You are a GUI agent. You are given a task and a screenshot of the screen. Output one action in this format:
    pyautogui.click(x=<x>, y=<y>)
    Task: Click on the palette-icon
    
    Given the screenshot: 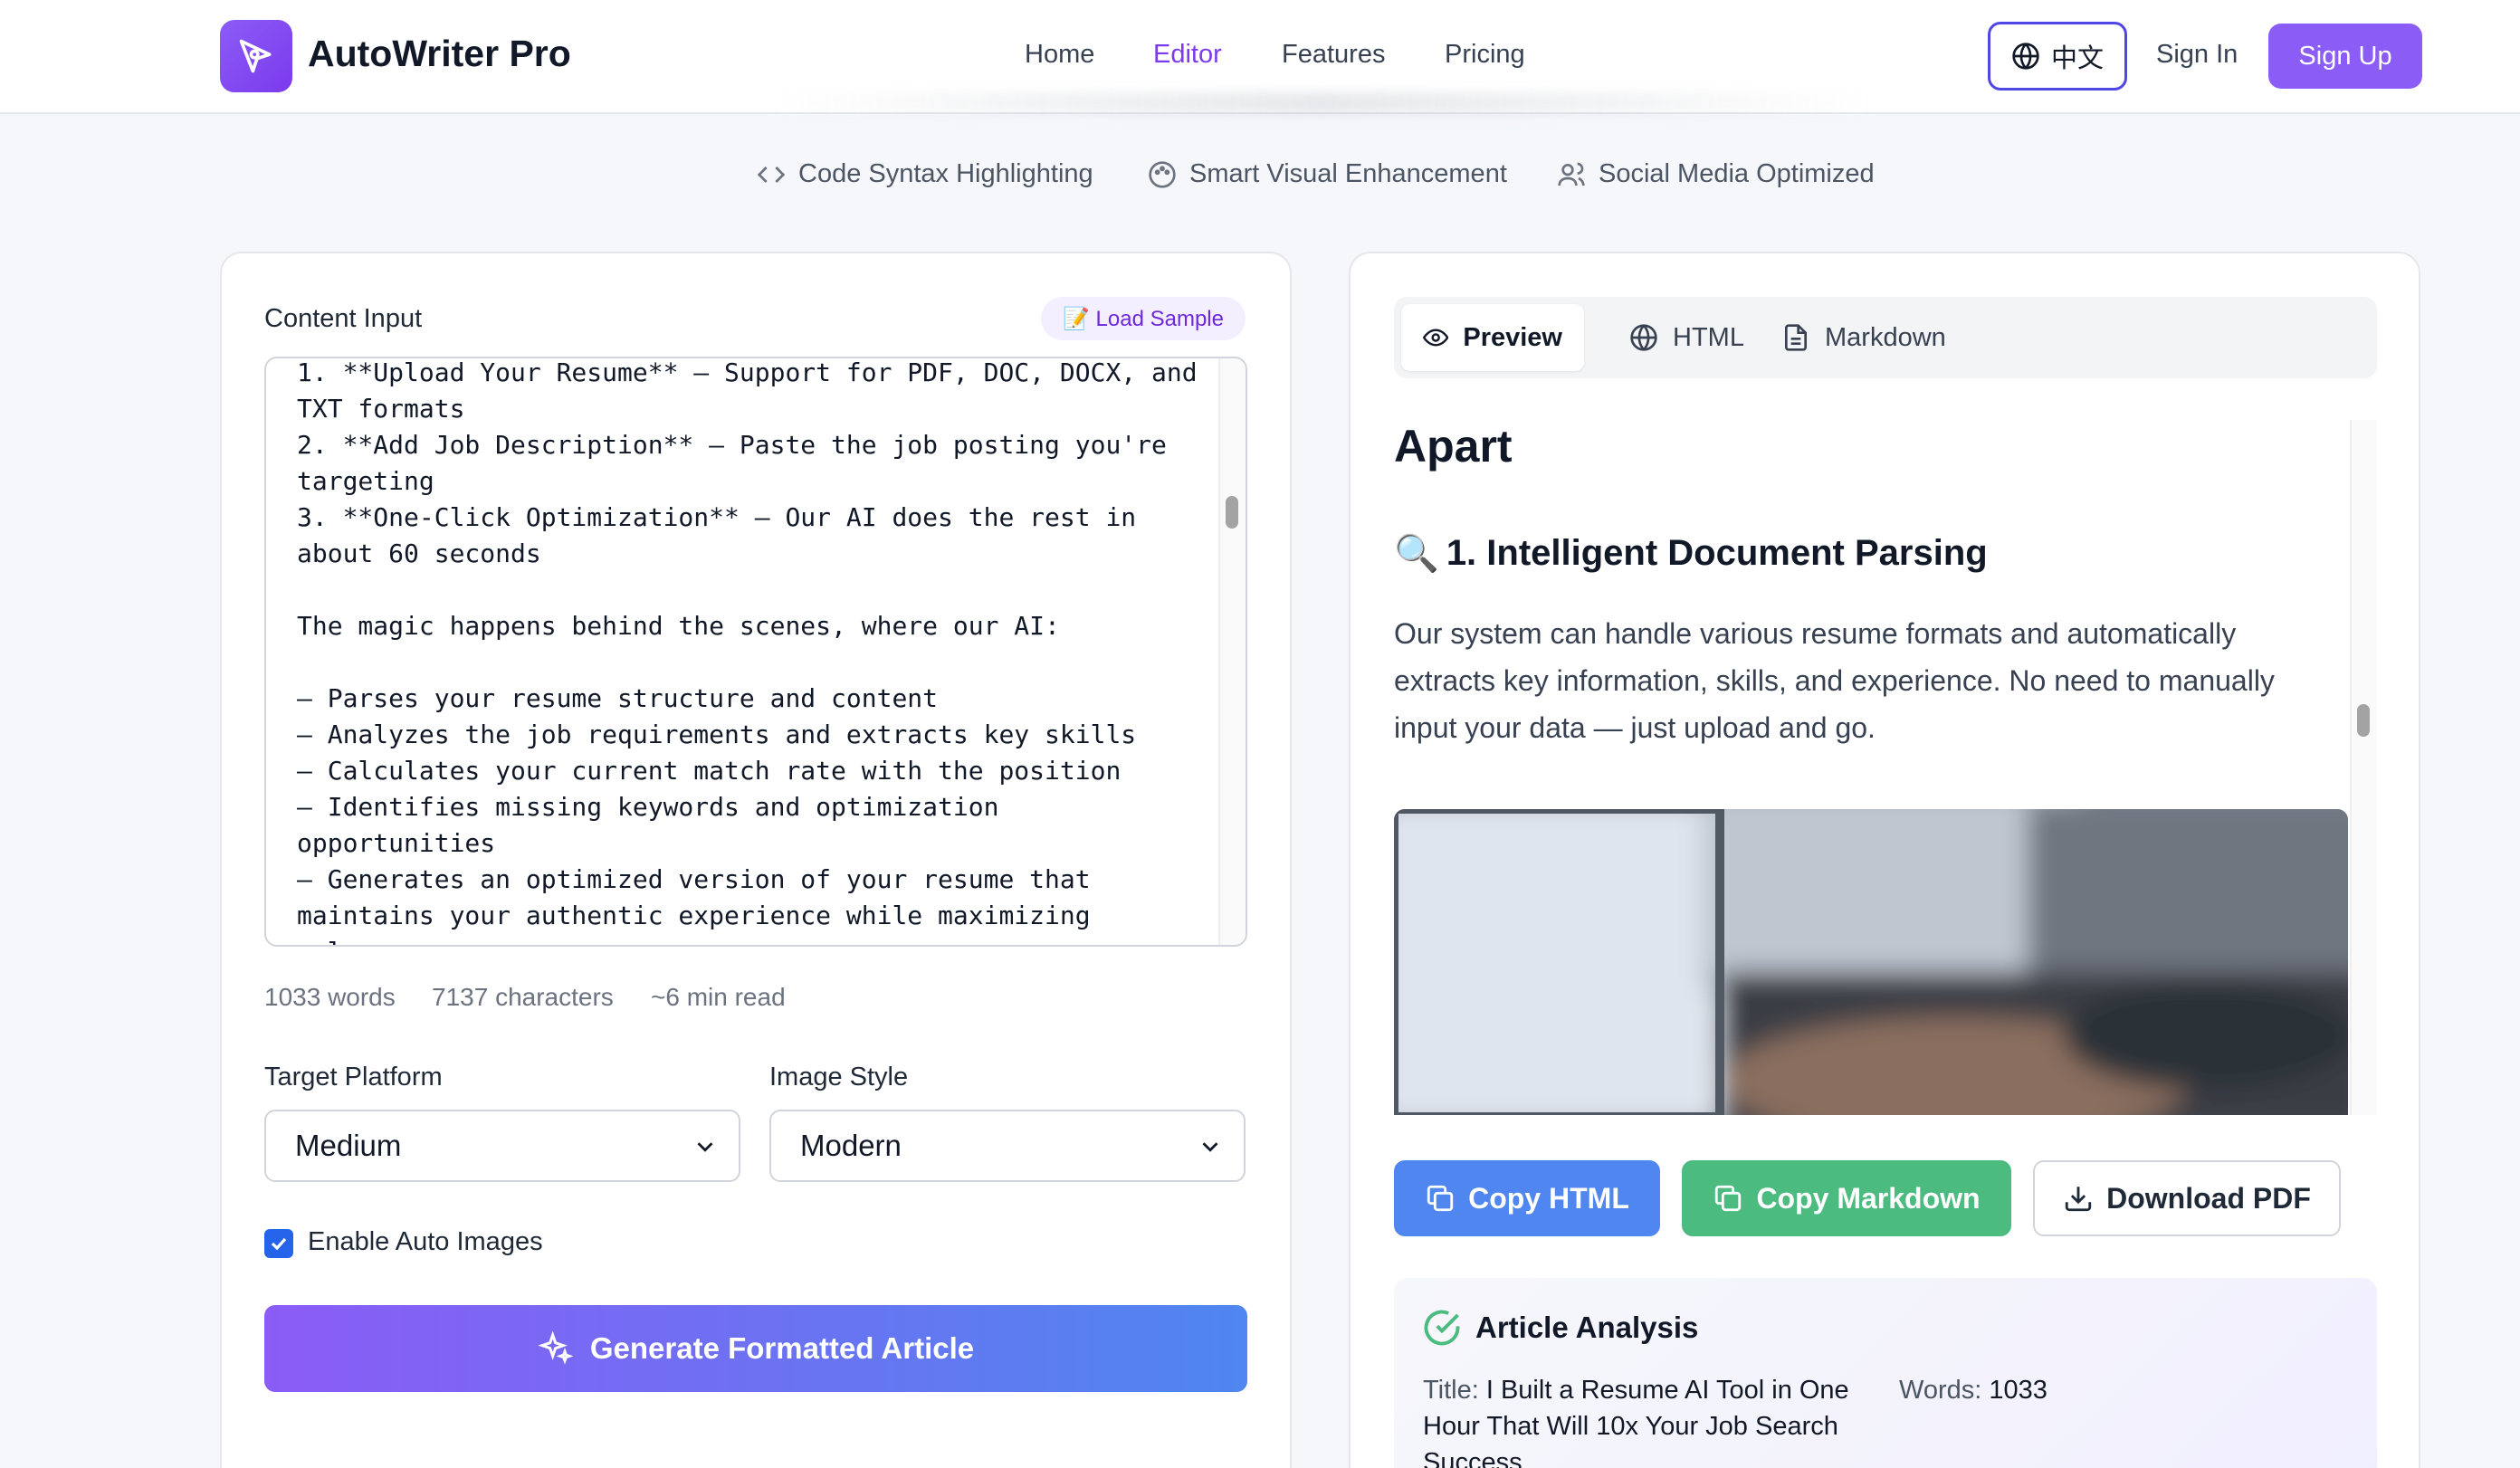 What is the action you would take?
    pyautogui.click(x=1163, y=174)
    